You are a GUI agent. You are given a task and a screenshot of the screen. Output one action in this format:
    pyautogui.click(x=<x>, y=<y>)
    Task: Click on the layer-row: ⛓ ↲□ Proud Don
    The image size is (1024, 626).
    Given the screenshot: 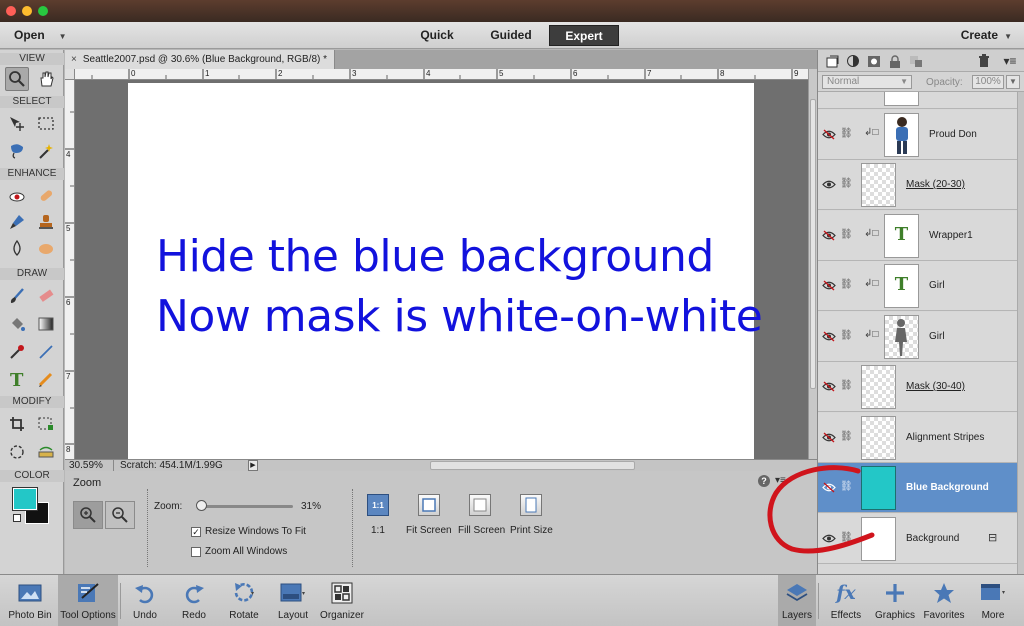 What is the action you would take?
    pyautogui.click(x=917, y=134)
    